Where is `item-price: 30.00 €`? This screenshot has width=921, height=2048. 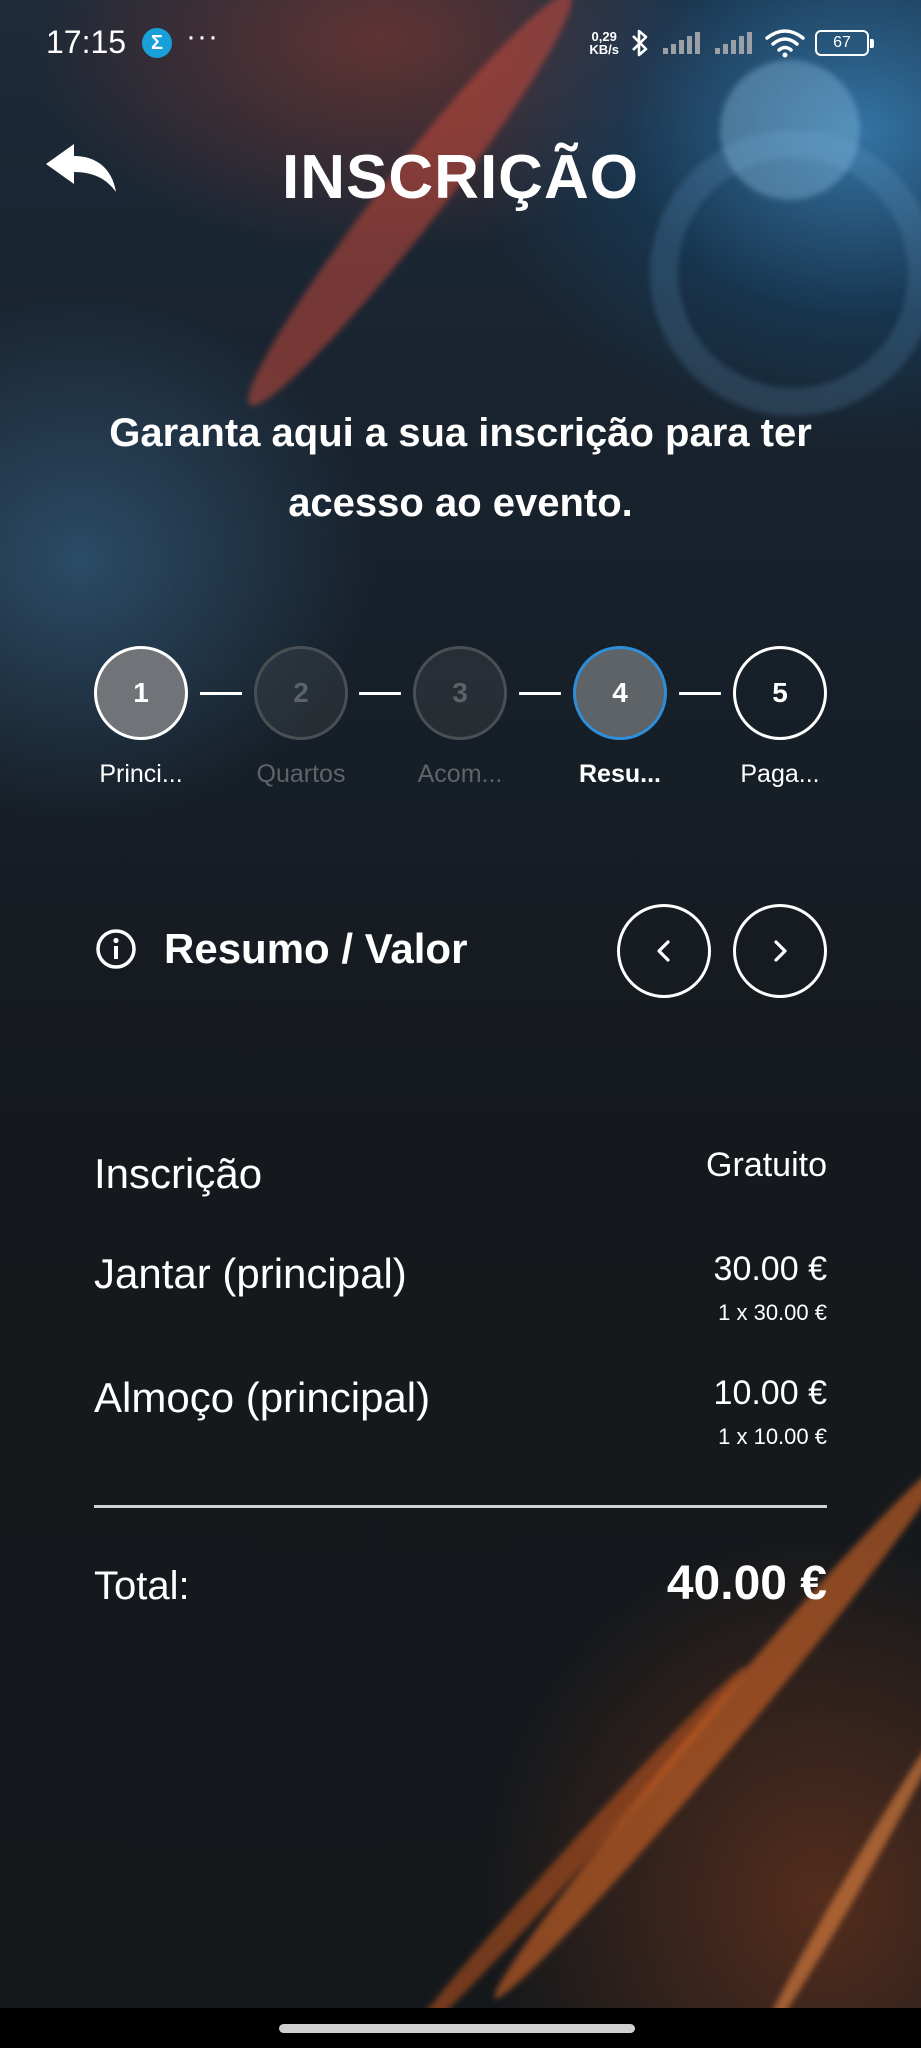
item-price: 30.00 € is located at coordinates (770, 1269).